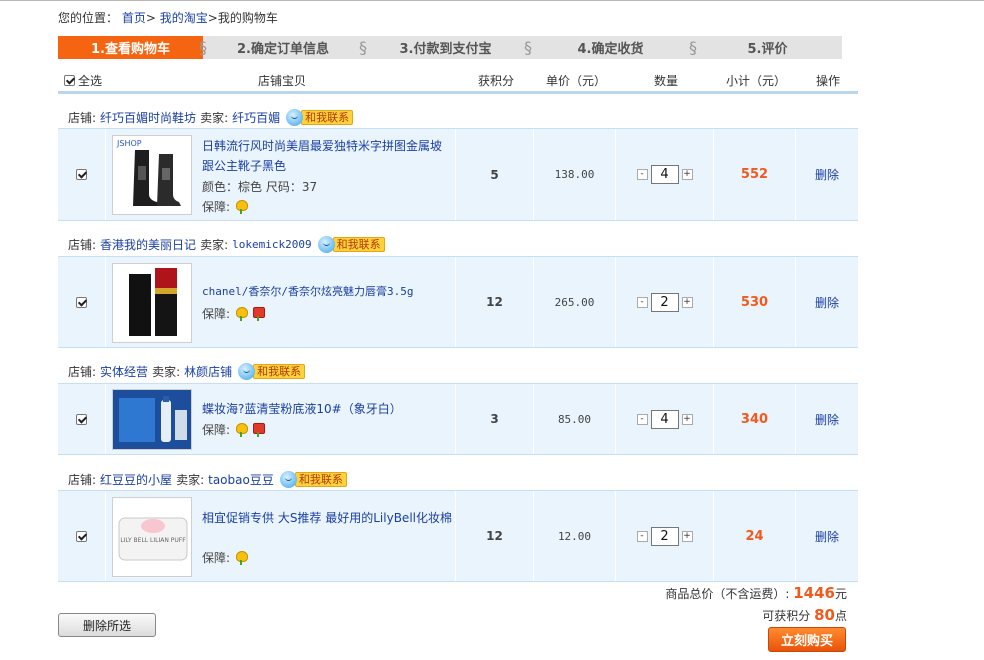 The image size is (984, 660). Describe the element at coordinates (755, 419) in the screenshot. I see `item-subtotal: 340` at that location.